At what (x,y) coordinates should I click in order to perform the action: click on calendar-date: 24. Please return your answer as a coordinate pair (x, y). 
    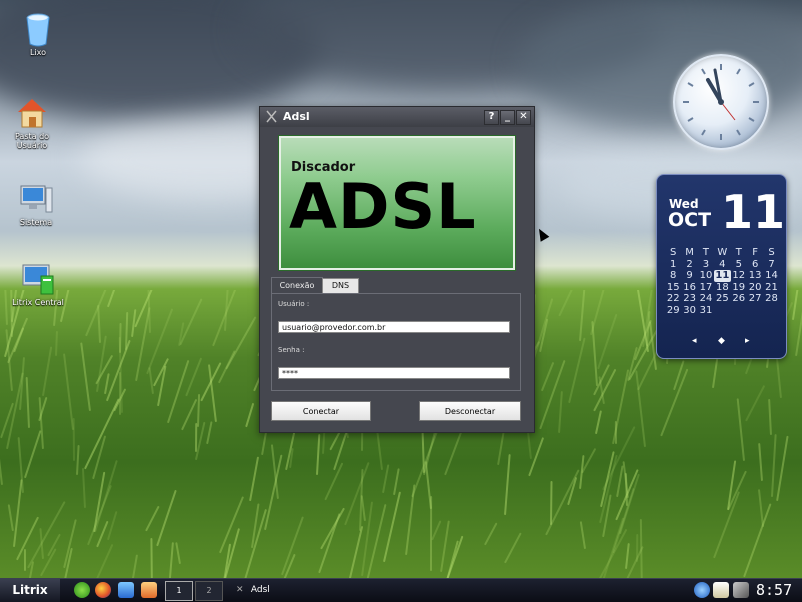
    Looking at the image, I should click on (706, 299).